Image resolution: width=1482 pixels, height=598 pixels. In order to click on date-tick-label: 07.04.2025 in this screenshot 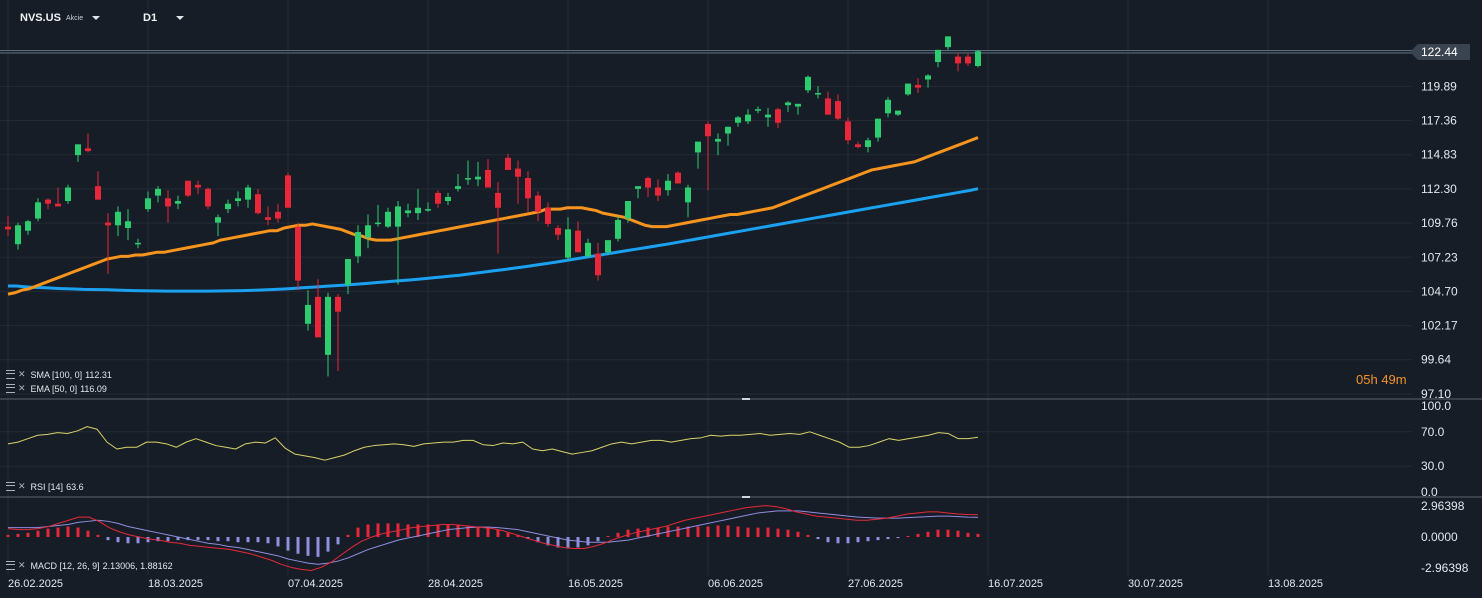, I will do `click(315, 584)`.